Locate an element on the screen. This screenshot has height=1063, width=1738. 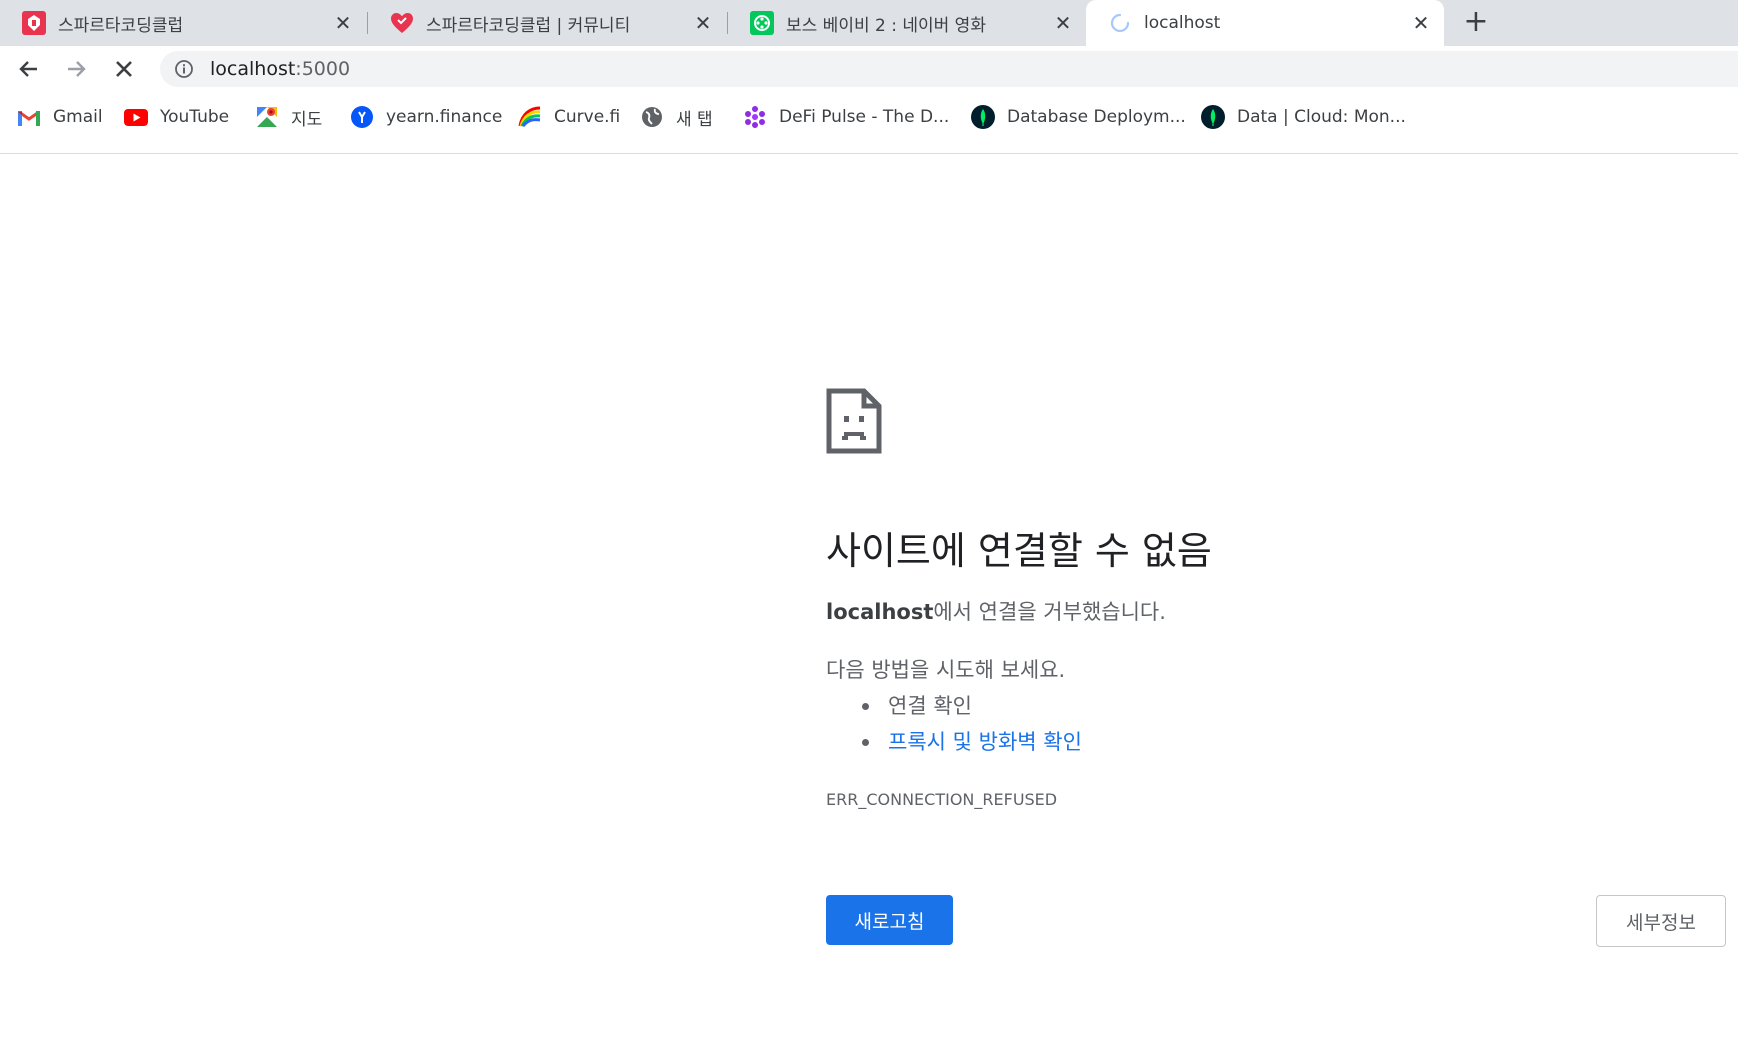
youtube-icon is located at coordinates (136, 117).